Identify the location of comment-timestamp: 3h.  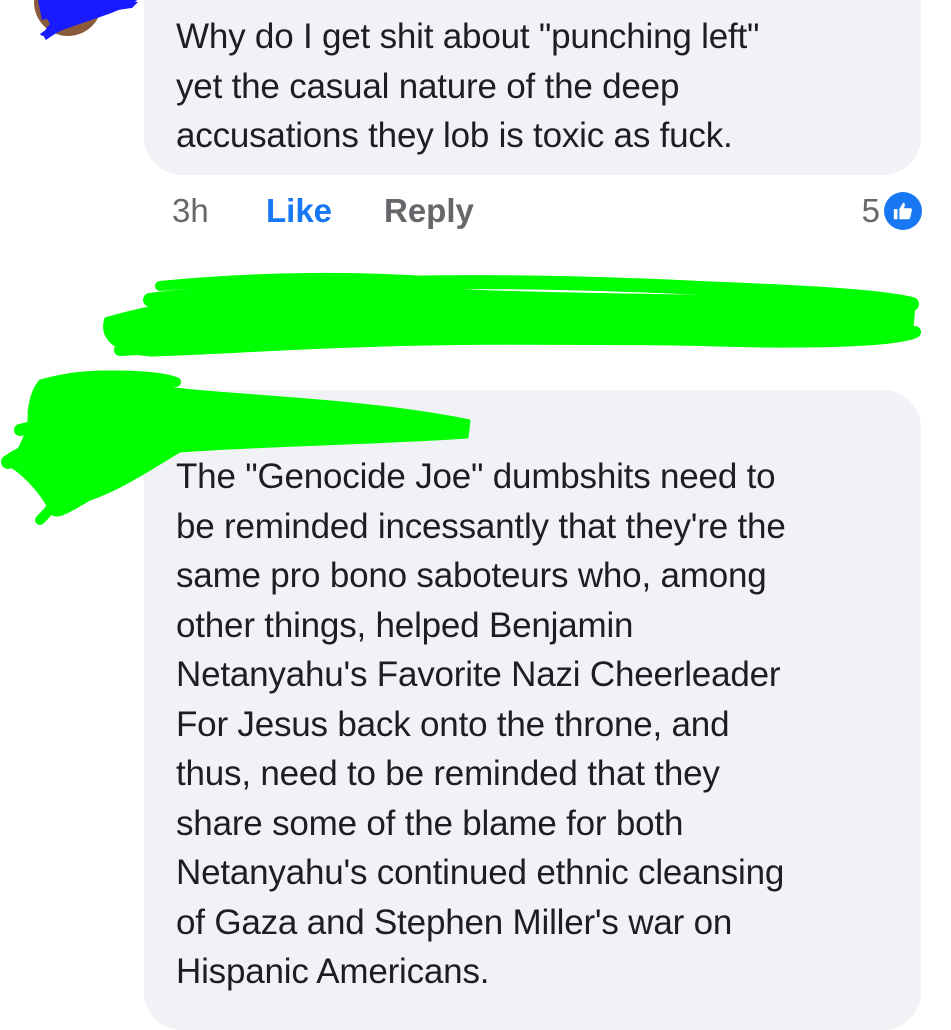
(190, 211).